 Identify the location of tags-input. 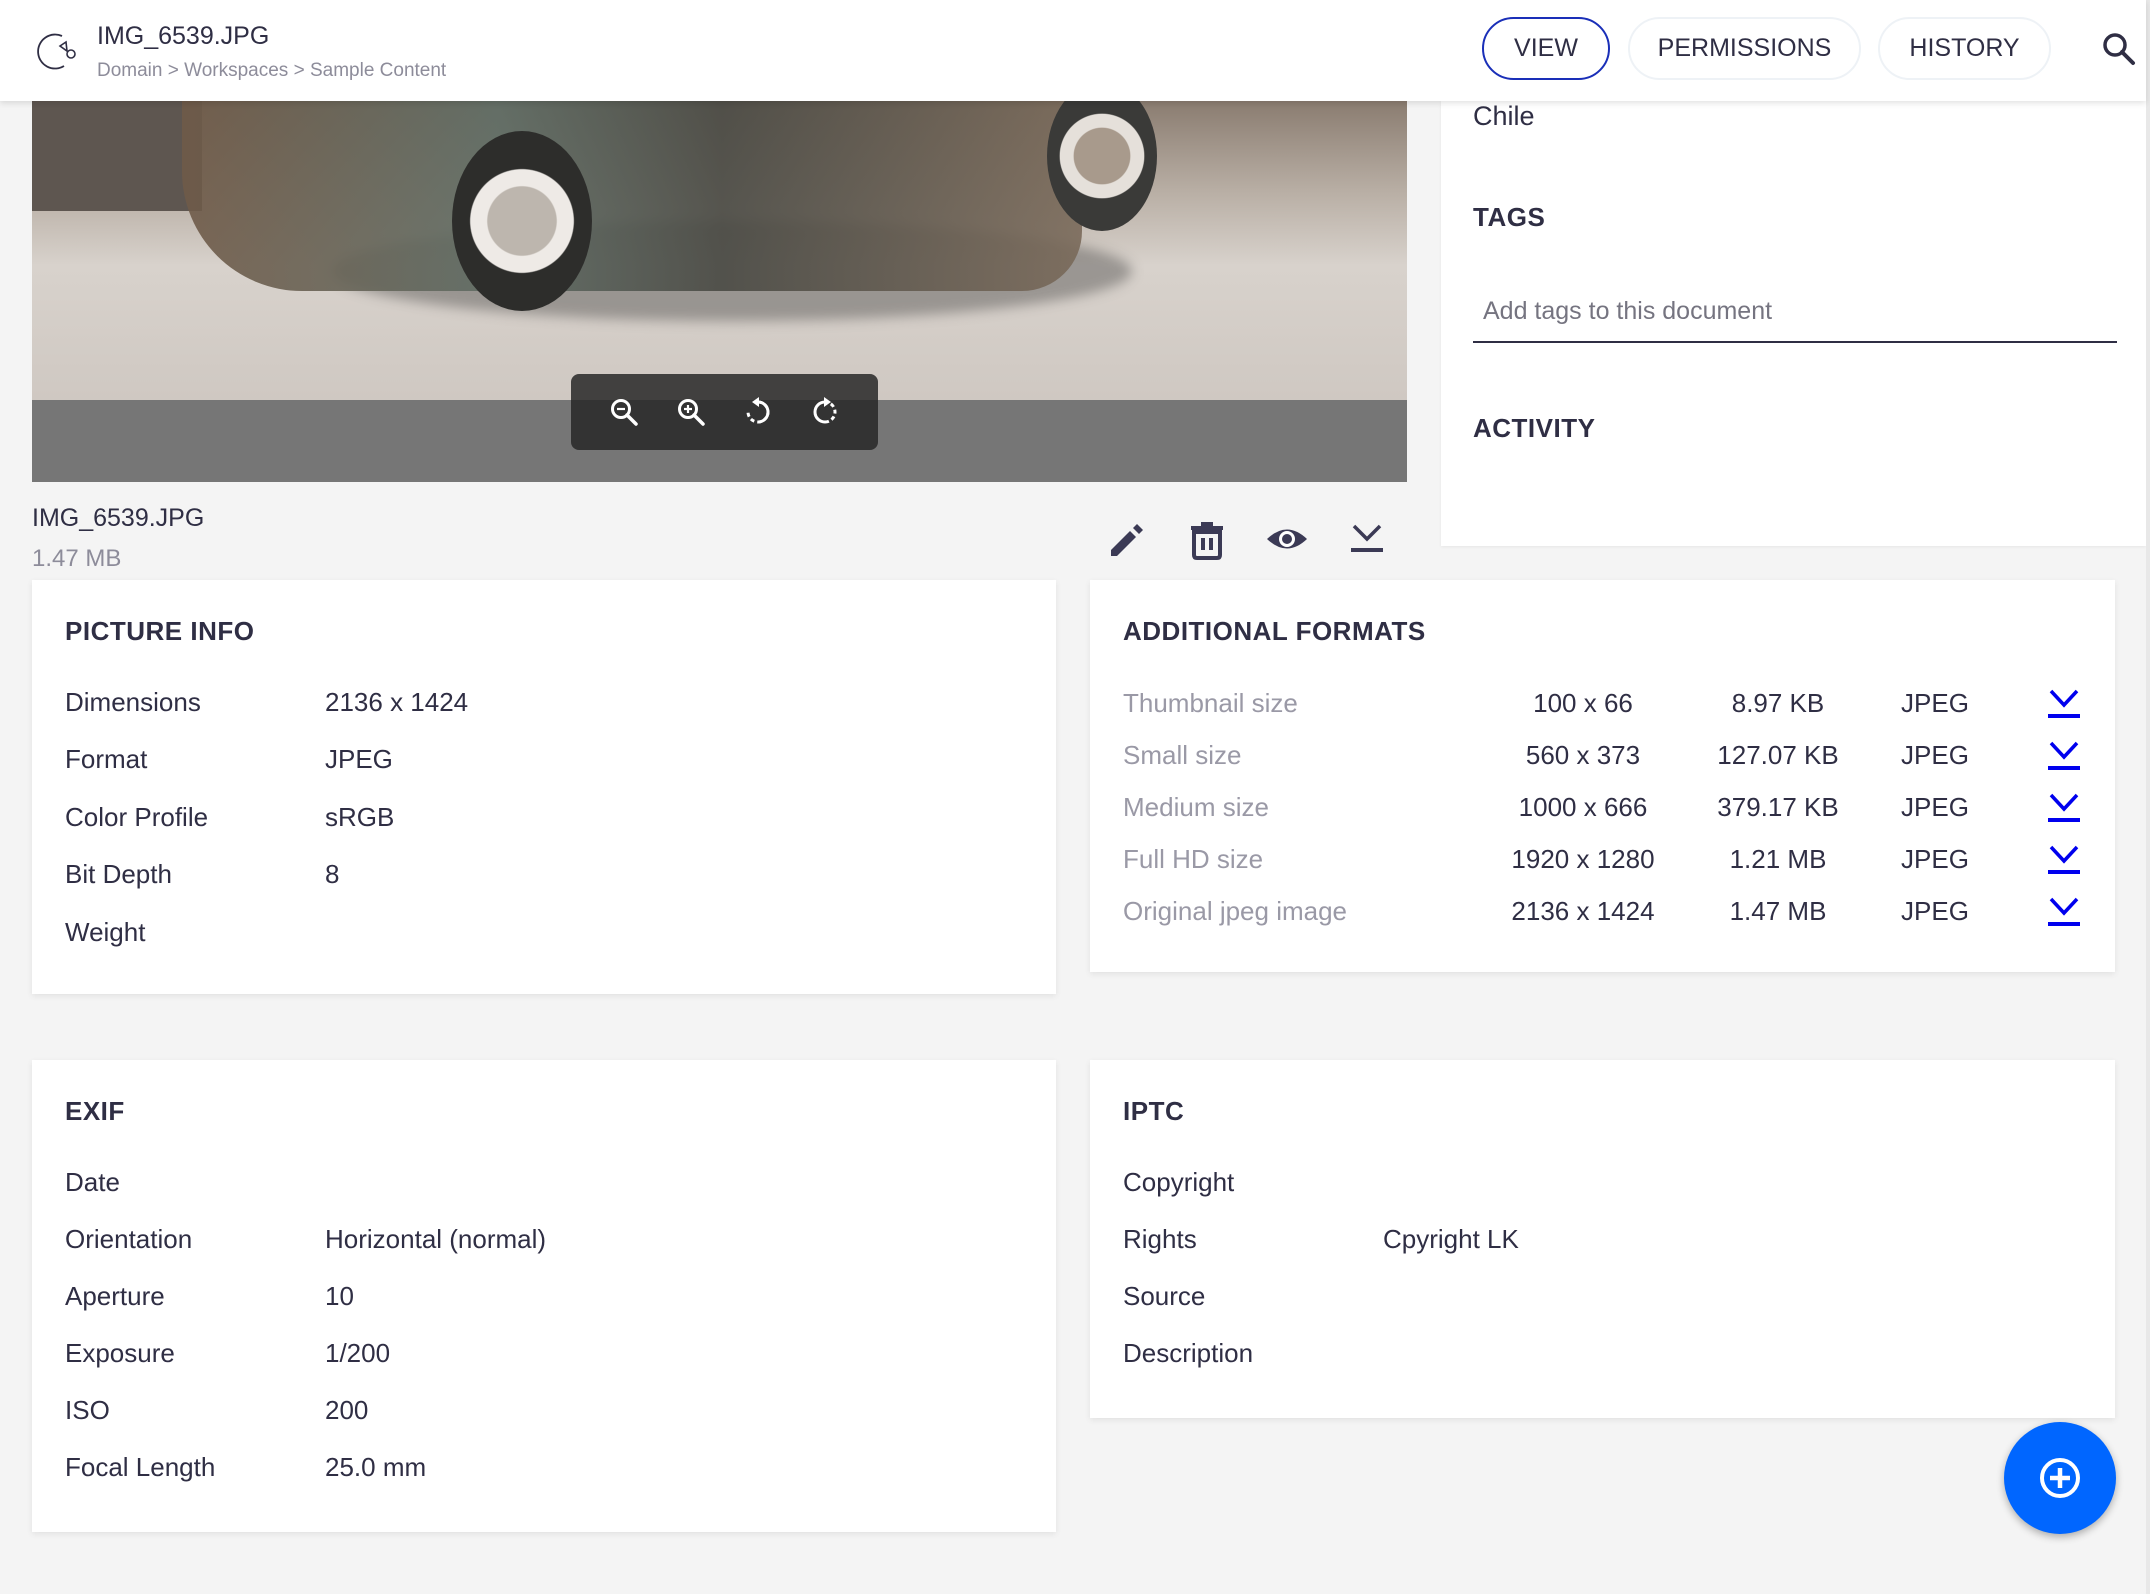
(1795, 312).